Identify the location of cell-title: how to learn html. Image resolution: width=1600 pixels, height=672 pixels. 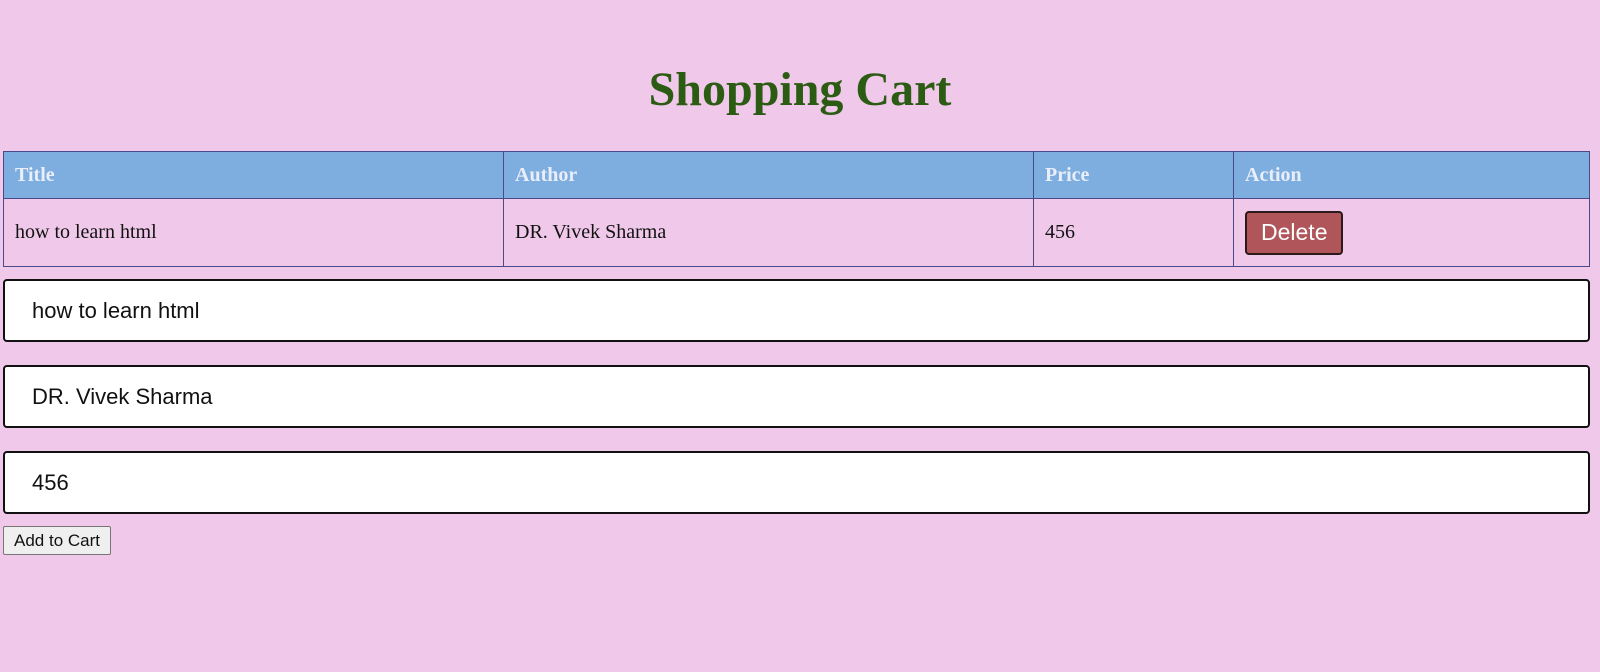
(253, 232).